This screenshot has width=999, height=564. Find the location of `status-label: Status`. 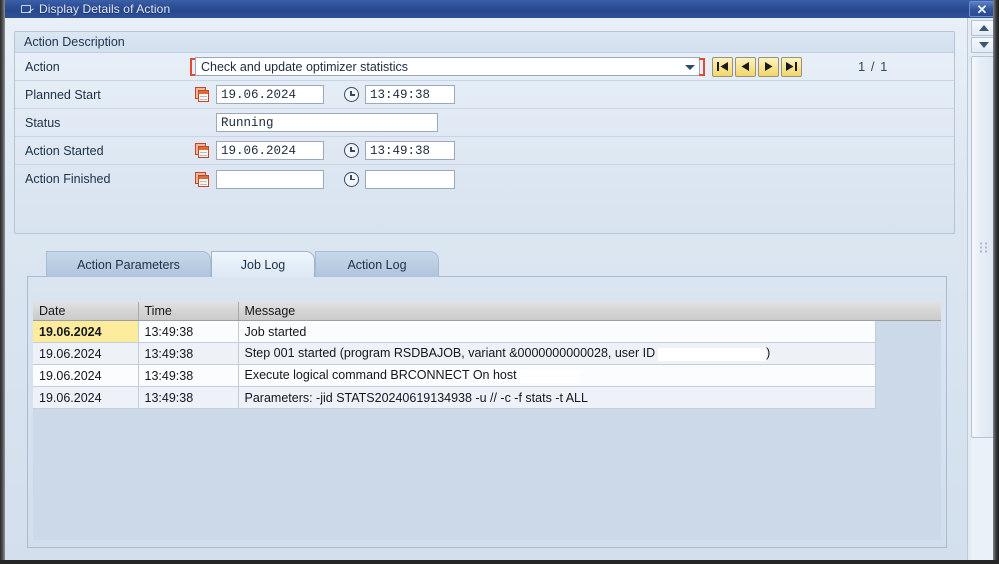

status-label: Status is located at coordinates (43, 122).